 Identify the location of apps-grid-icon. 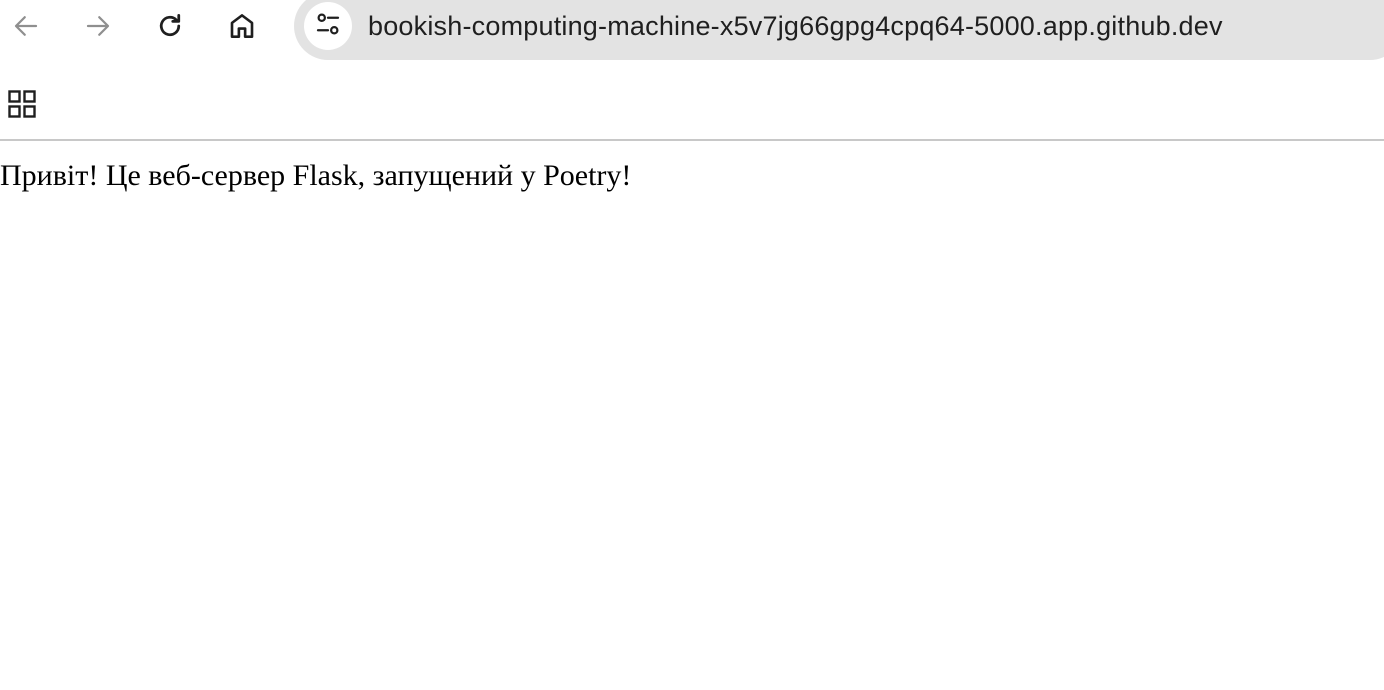
(22, 106).